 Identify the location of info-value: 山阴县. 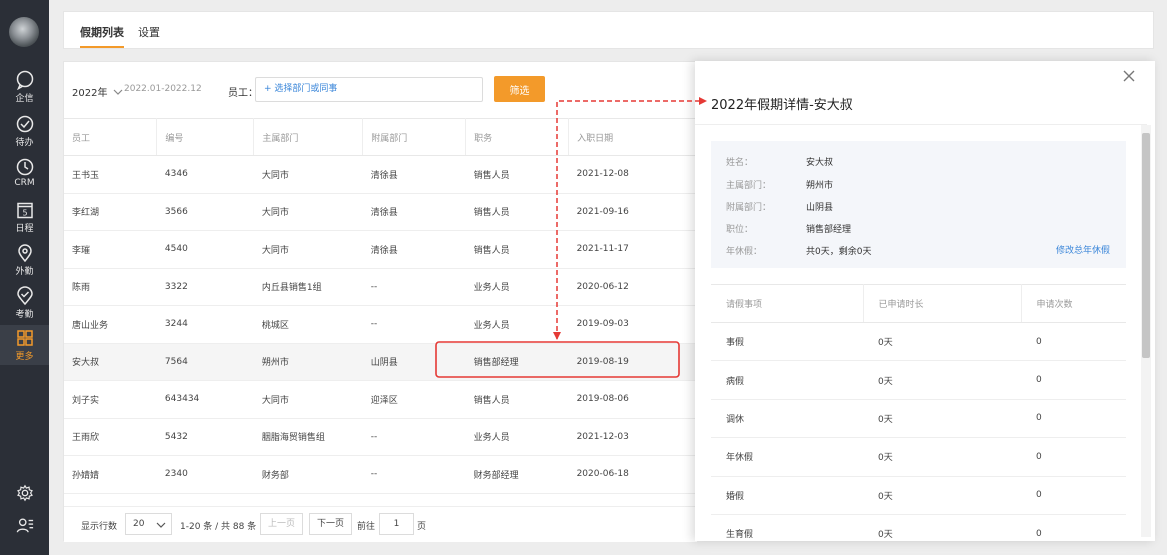
(820, 208).